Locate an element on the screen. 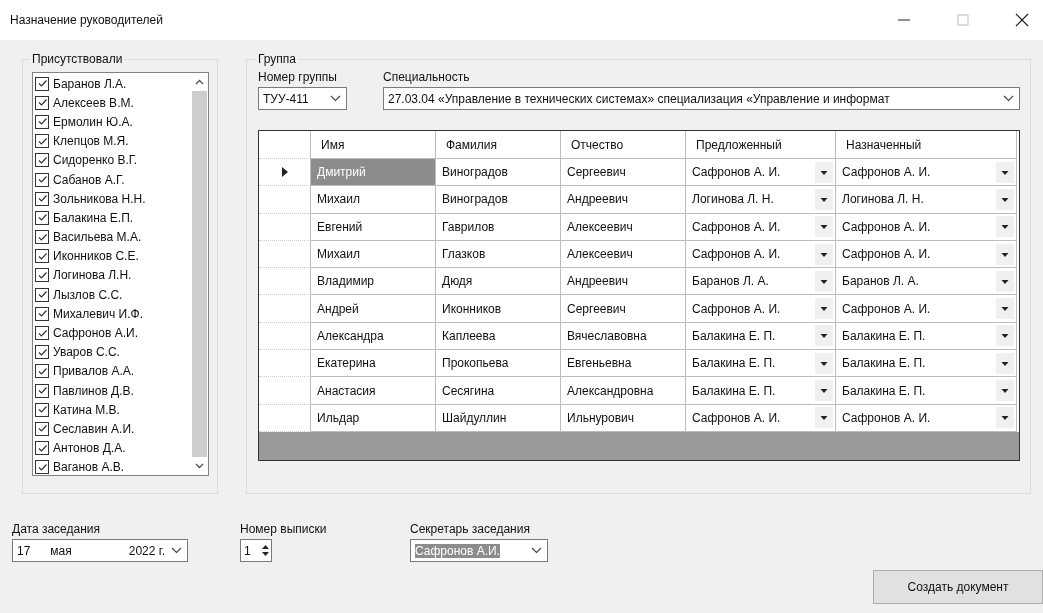  table-cell: Александровна is located at coordinates (623, 391).